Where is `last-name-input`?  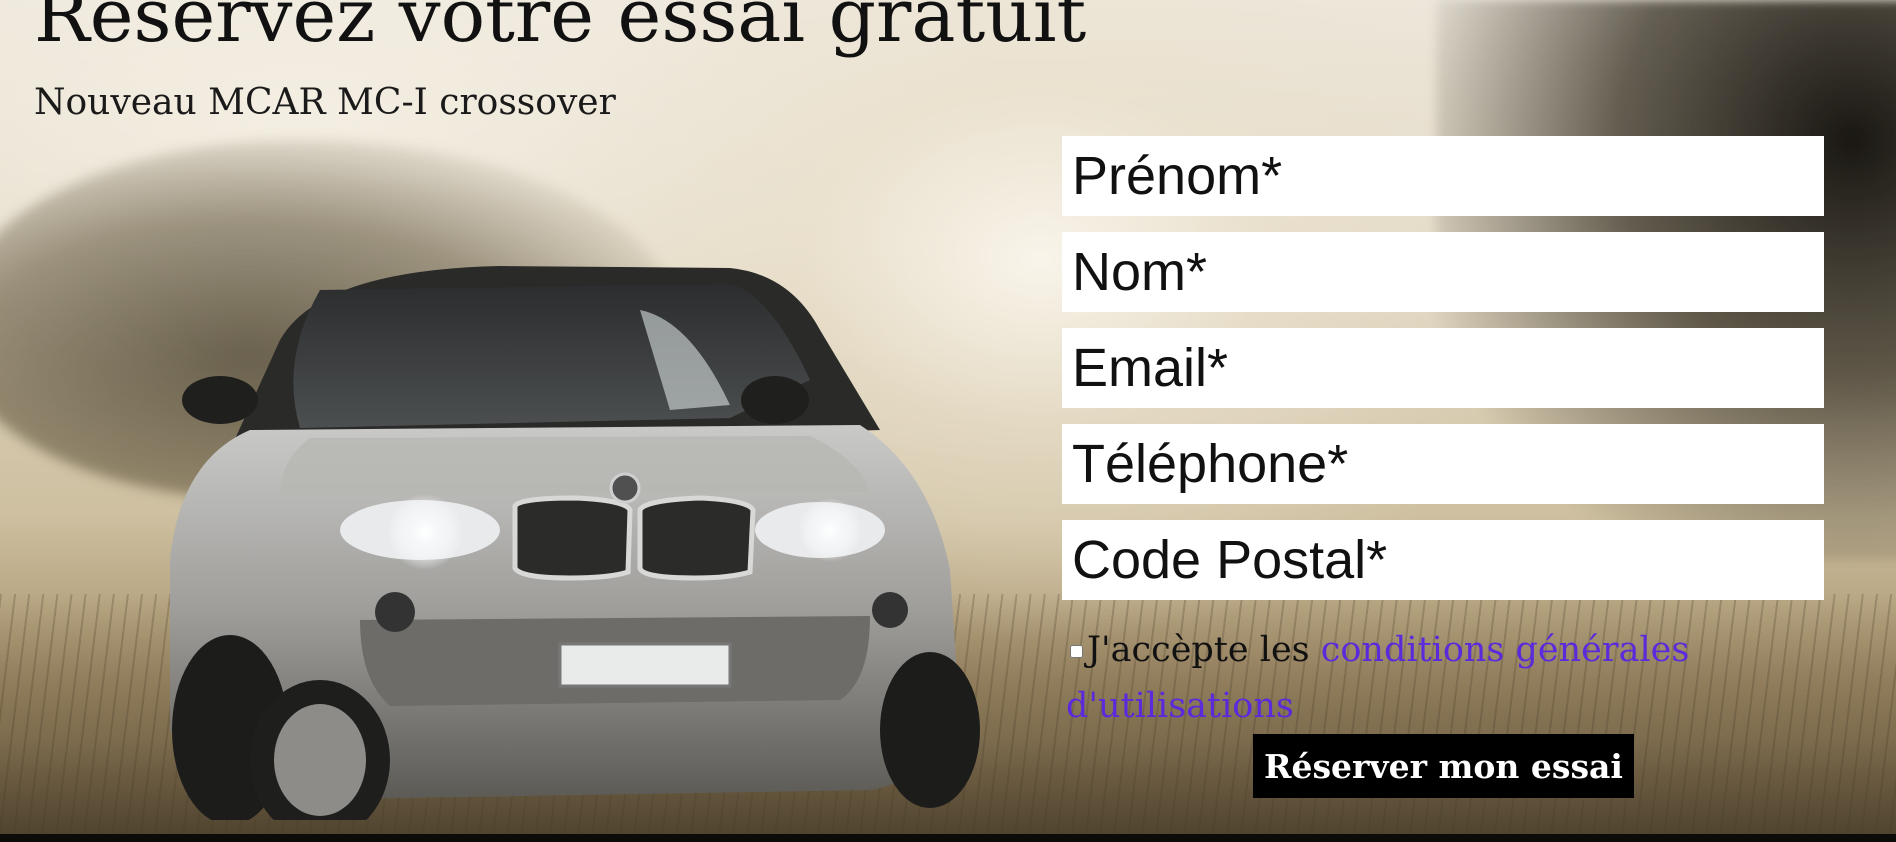 last-name-input is located at coordinates (1443, 272).